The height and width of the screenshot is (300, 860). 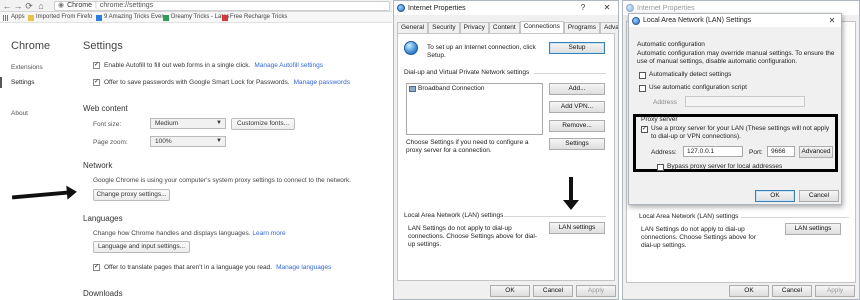 I want to click on connections-list: Broadband Connection, so click(x=474, y=109).